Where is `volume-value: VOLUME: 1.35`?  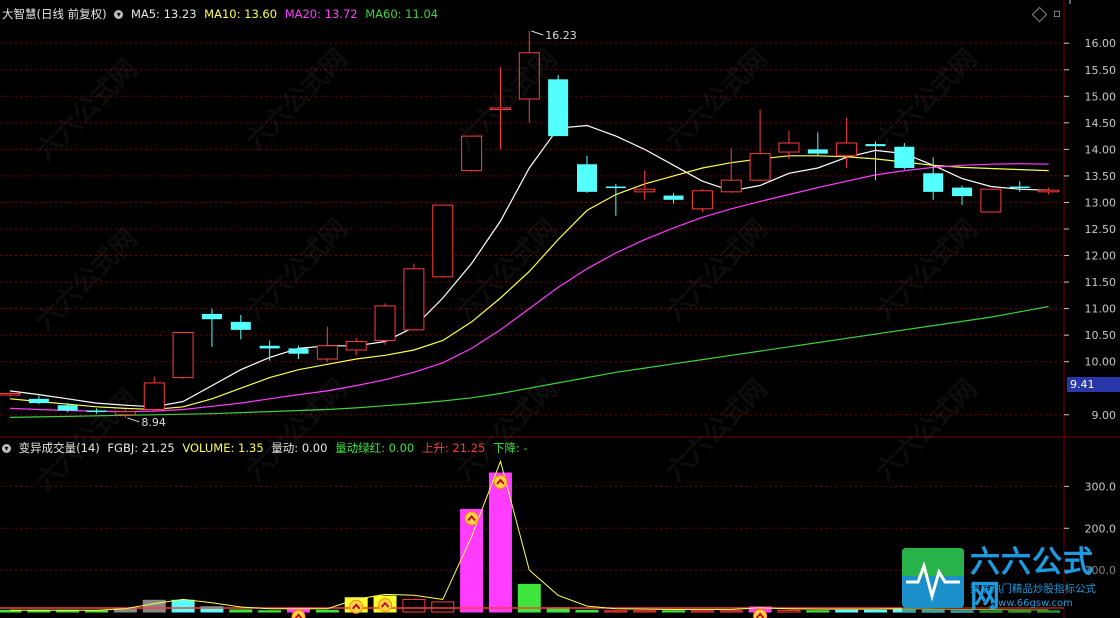 volume-value: VOLUME: 1.35 is located at coordinates (223, 448).